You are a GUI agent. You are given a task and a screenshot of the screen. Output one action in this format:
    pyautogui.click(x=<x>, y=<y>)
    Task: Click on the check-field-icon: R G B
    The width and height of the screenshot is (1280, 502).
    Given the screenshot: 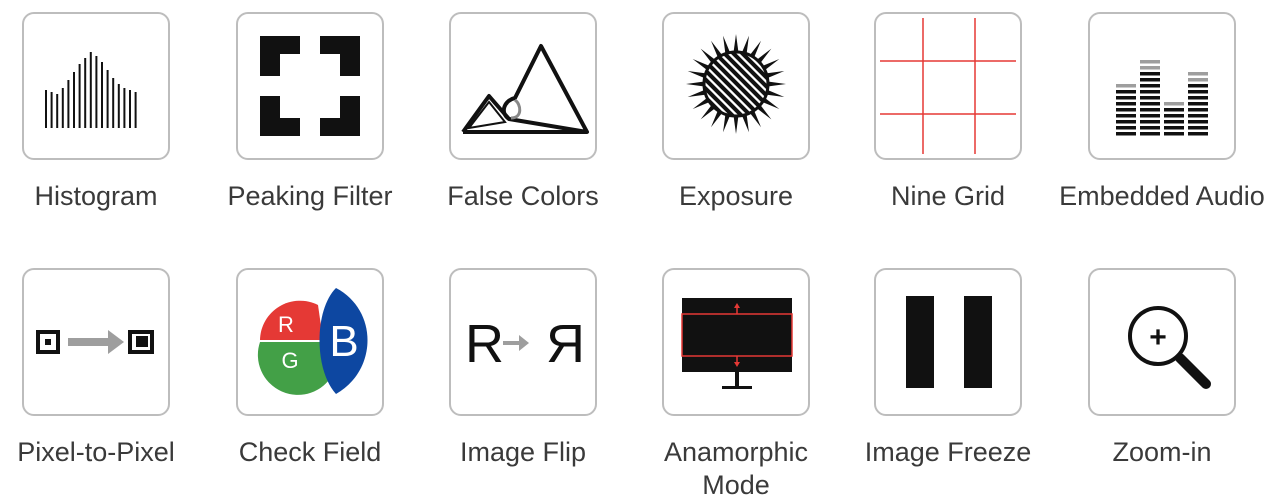 What is the action you would take?
    pyautogui.click(x=312, y=341)
    